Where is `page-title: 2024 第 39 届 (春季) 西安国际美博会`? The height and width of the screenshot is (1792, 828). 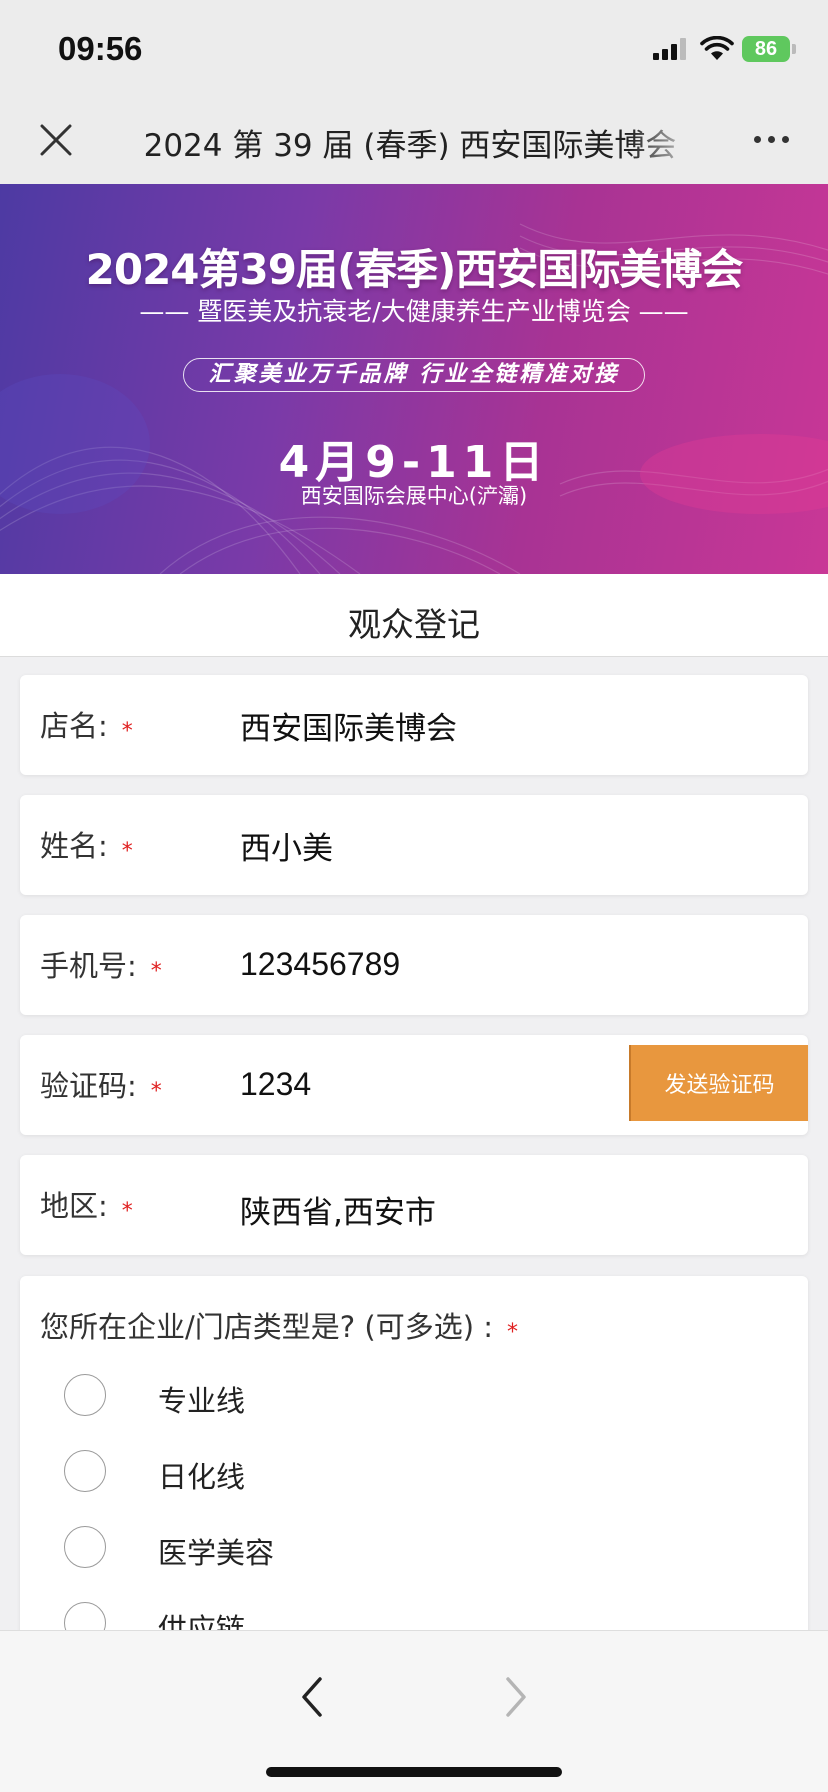 page-title: 2024 第 39 届 (春季) 西安国际美博会 is located at coordinates (410, 144).